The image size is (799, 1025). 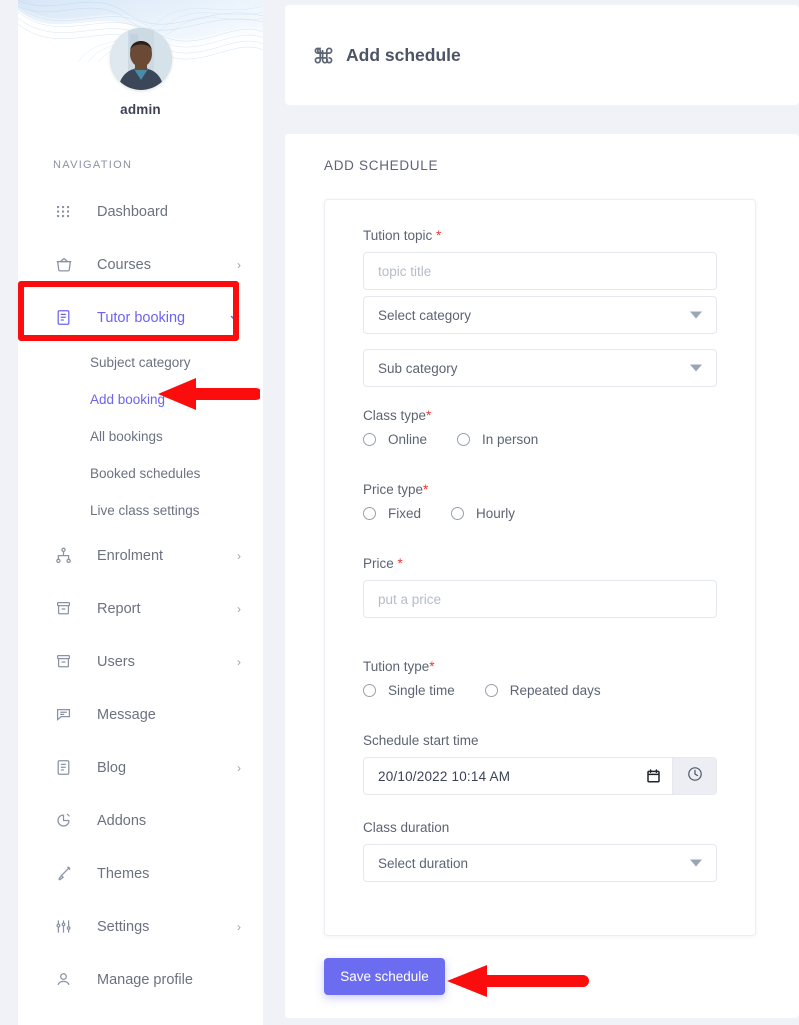 I want to click on radio-label: Repeated days, so click(x=555, y=690).